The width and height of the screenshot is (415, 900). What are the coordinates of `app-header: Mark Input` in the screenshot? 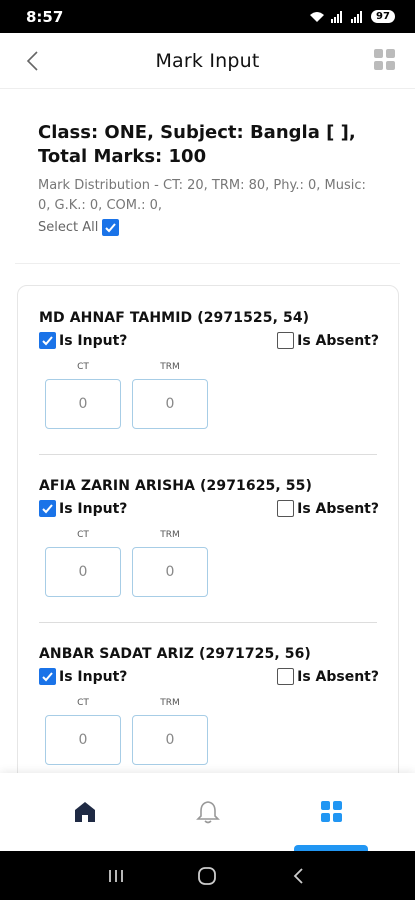 It's located at (207, 61).